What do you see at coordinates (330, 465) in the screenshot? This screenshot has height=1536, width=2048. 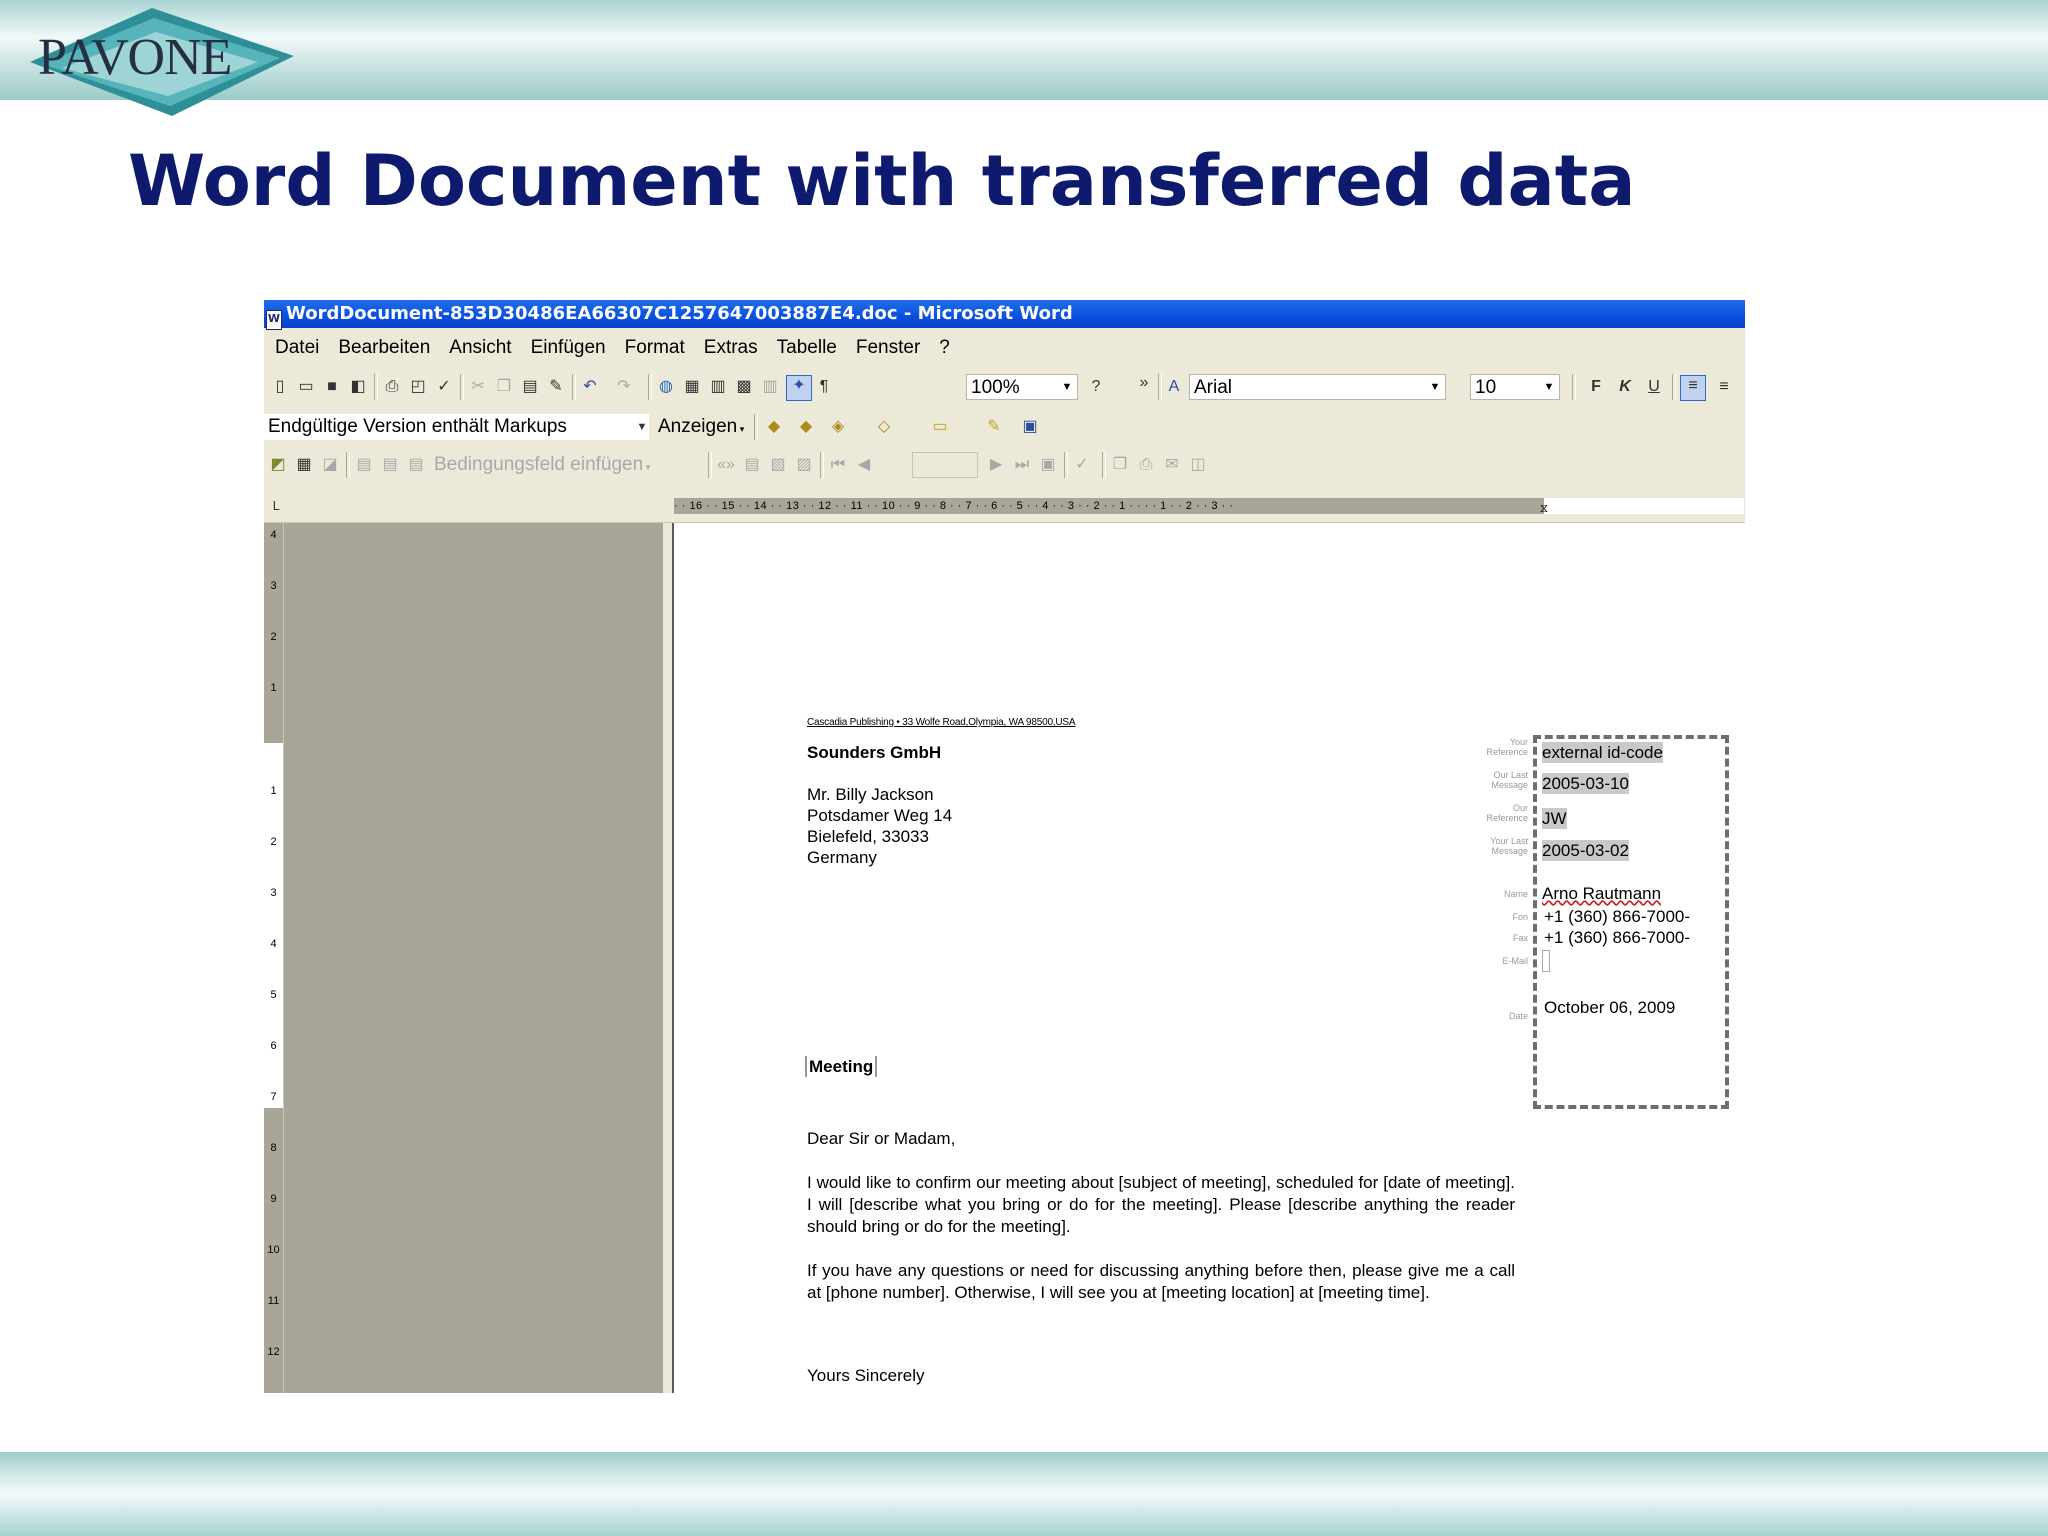 I see `recipients-icon: ◪` at bounding box center [330, 465].